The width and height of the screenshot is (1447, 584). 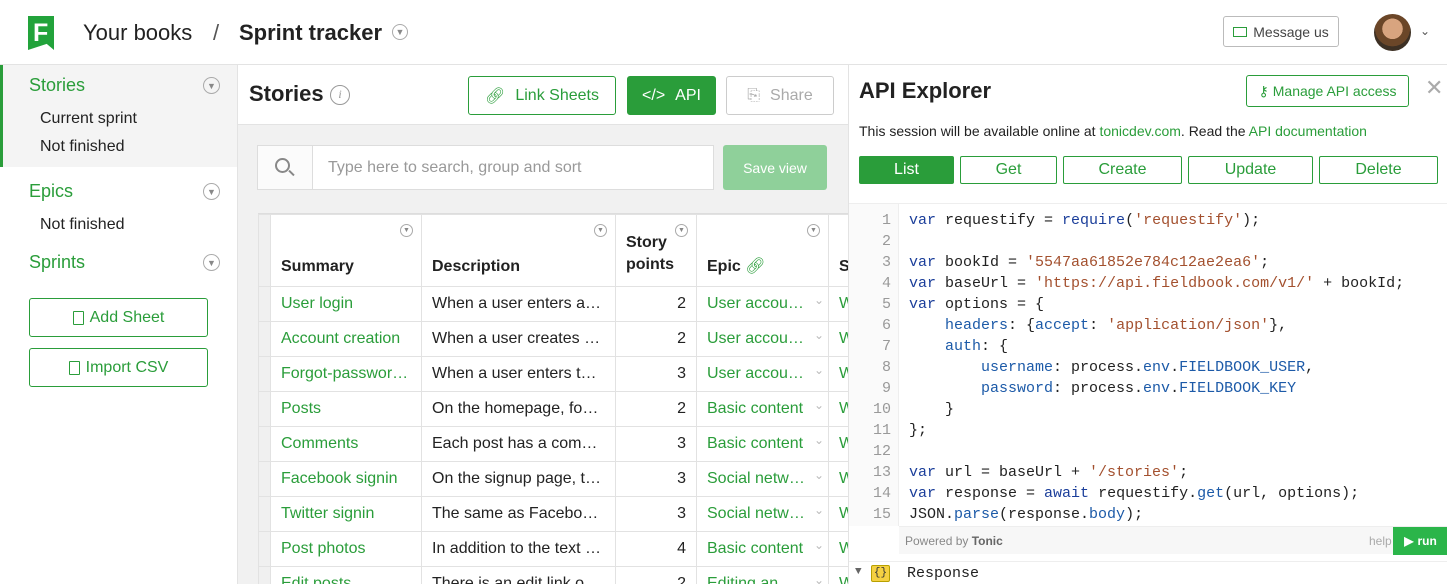 I want to click on code-line: 6 headers: {accept: 'application/json'},, so click(x=1068, y=325).